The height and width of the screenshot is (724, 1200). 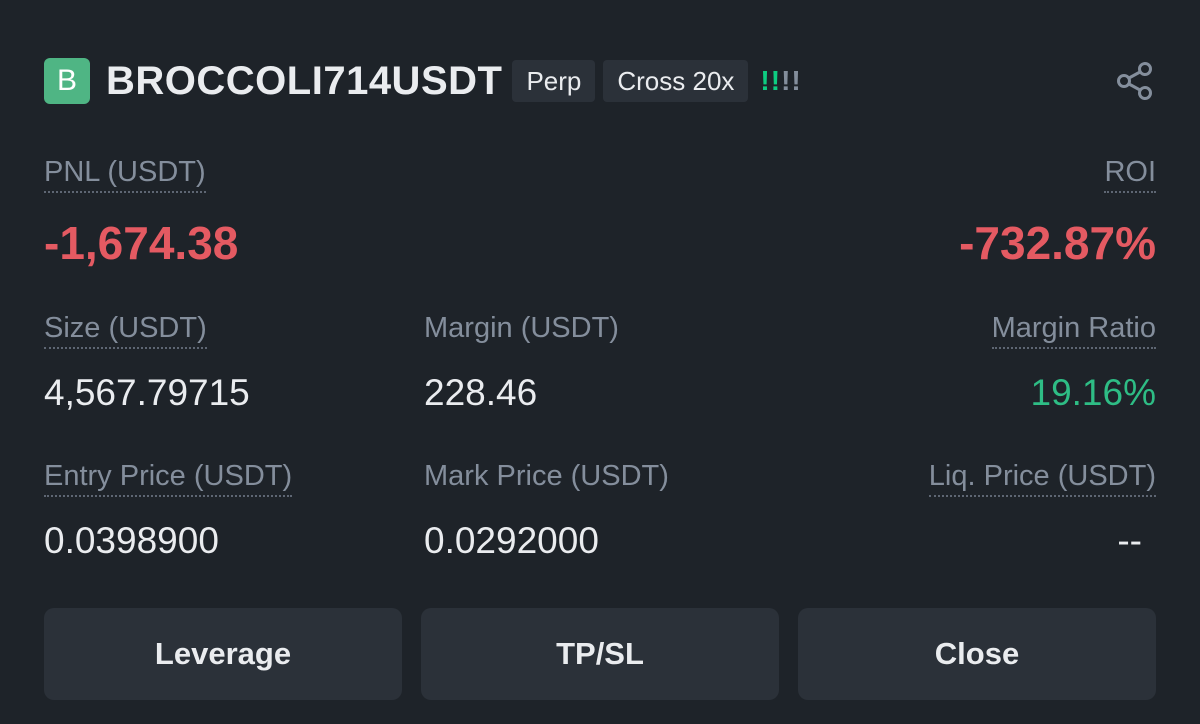 What do you see at coordinates (676, 81) in the screenshot?
I see `margin-mode-tag: Cross 20x` at bounding box center [676, 81].